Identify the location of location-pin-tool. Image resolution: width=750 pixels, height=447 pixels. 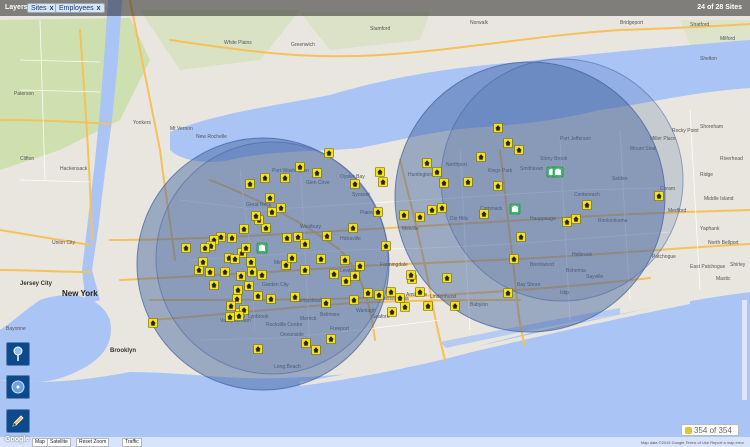
(18, 354).